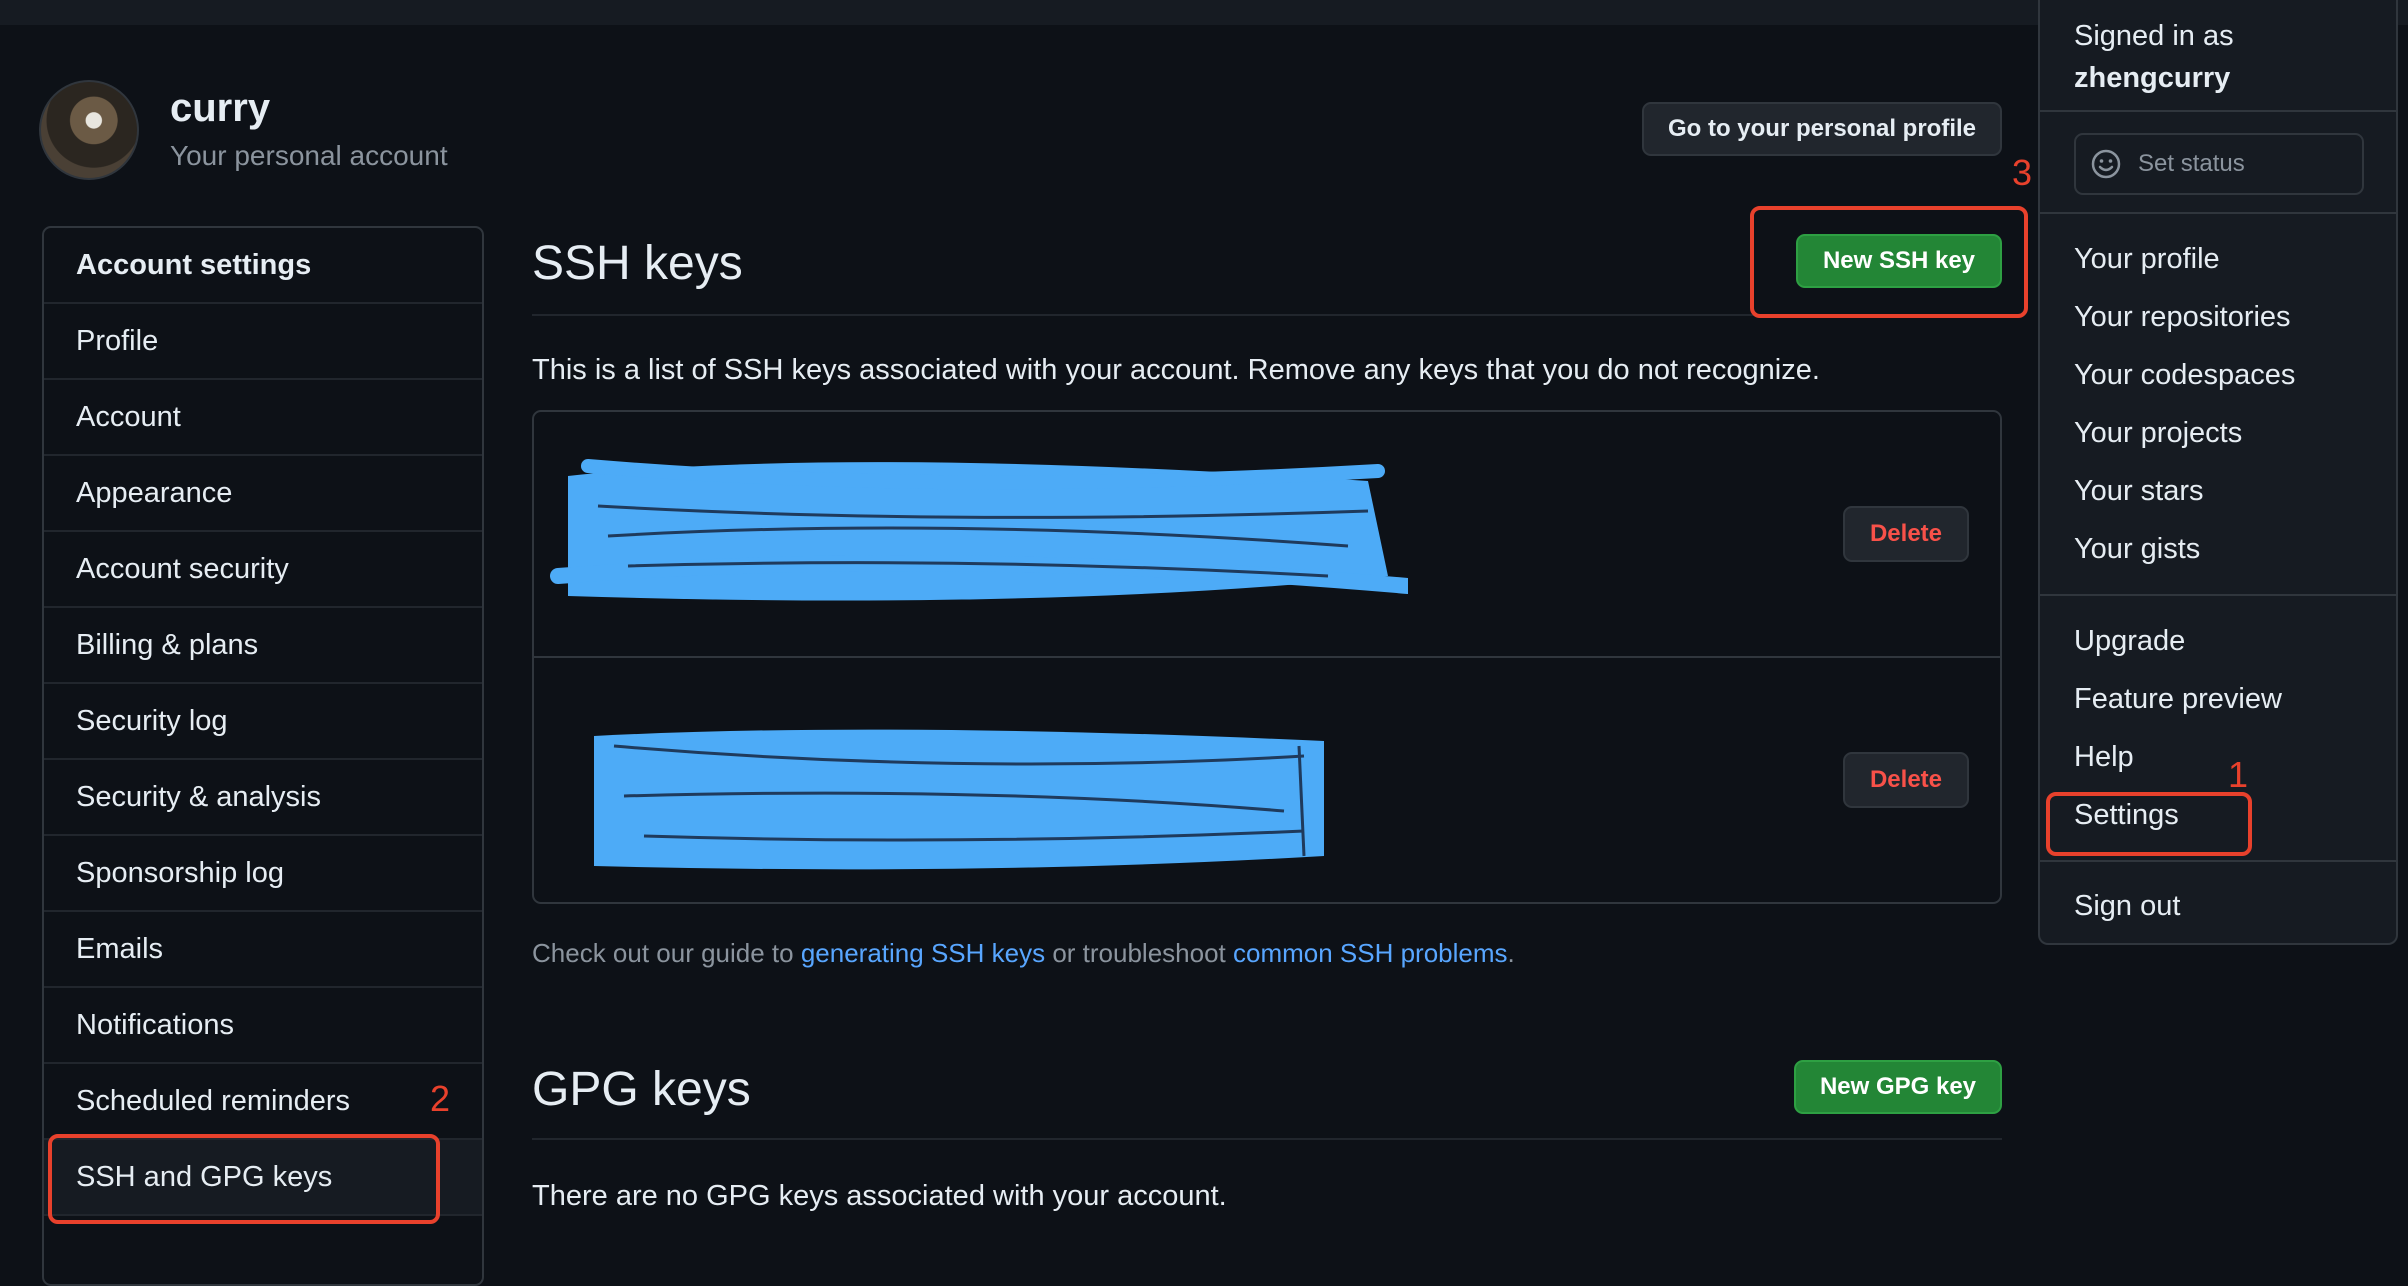 The image size is (2408, 1286). What do you see at coordinates (2184, 375) in the screenshot?
I see `menu-your-codespaces: Your codespaces` at bounding box center [2184, 375].